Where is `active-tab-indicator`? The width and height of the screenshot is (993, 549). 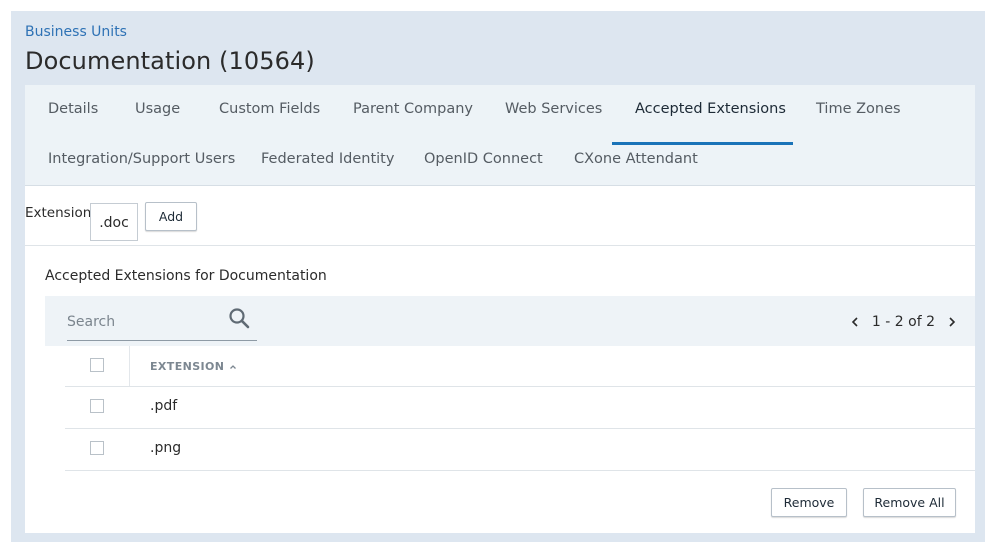 active-tab-indicator is located at coordinates (702, 143).